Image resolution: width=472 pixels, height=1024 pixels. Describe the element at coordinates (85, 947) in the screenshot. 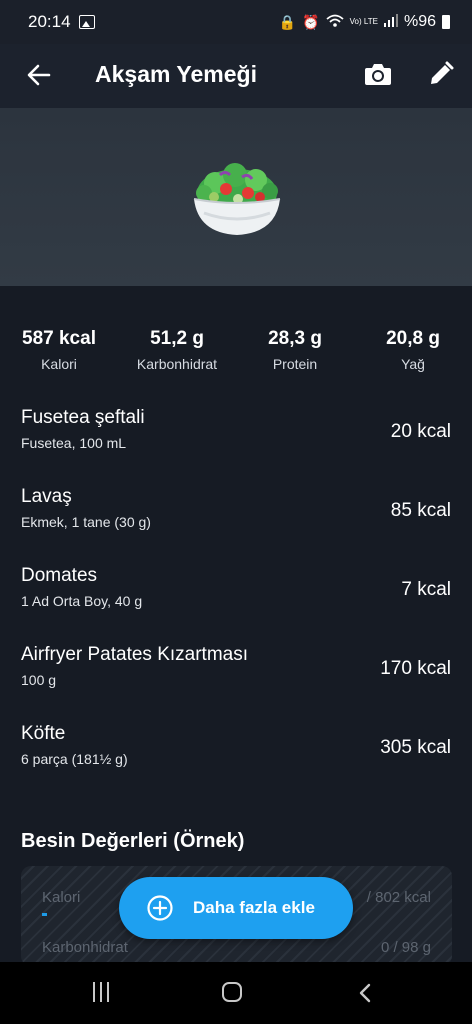

I see `nutrition-label: Karbonhidrat` at that location.